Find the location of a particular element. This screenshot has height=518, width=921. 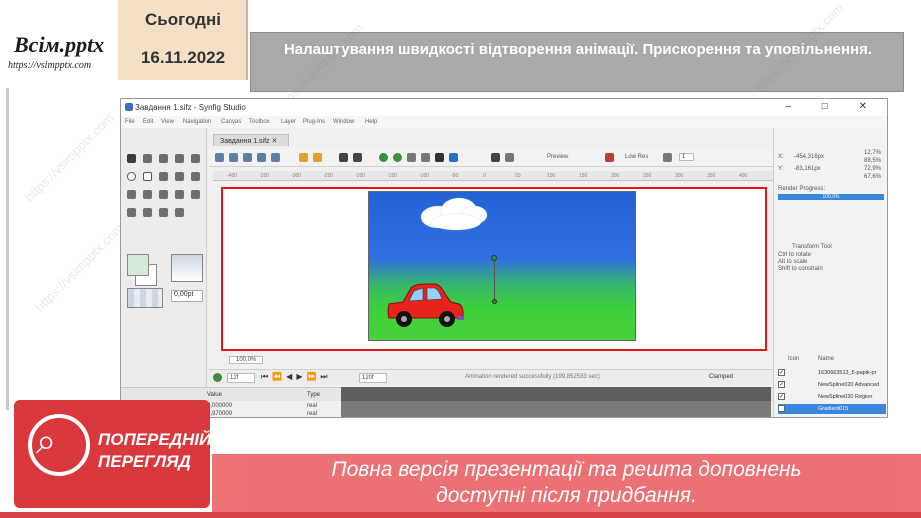

menu-canvas: Canvas is located at coordinates (231, 122).